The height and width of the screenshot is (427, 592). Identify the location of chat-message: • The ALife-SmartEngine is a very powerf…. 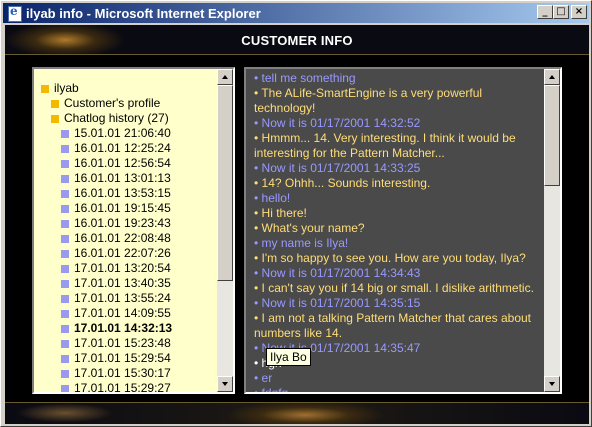
(368, 100).